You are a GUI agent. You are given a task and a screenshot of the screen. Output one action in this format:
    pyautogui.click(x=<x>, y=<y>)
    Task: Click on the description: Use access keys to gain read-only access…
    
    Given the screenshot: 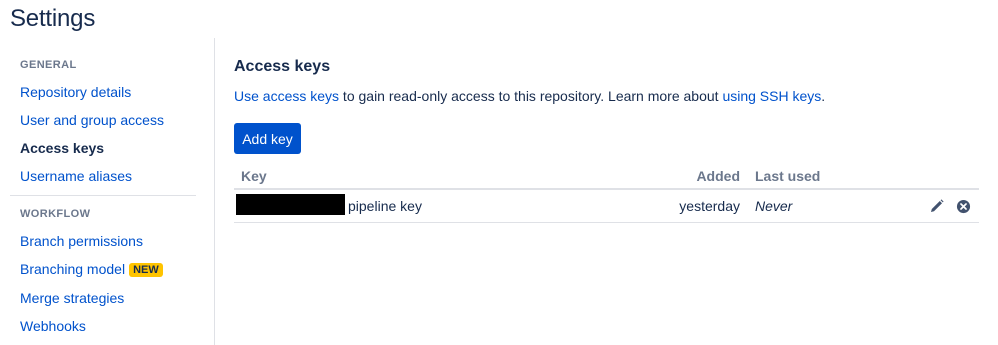 What is the action you would take?
    pyautogui.click(x=529, y=96)
    